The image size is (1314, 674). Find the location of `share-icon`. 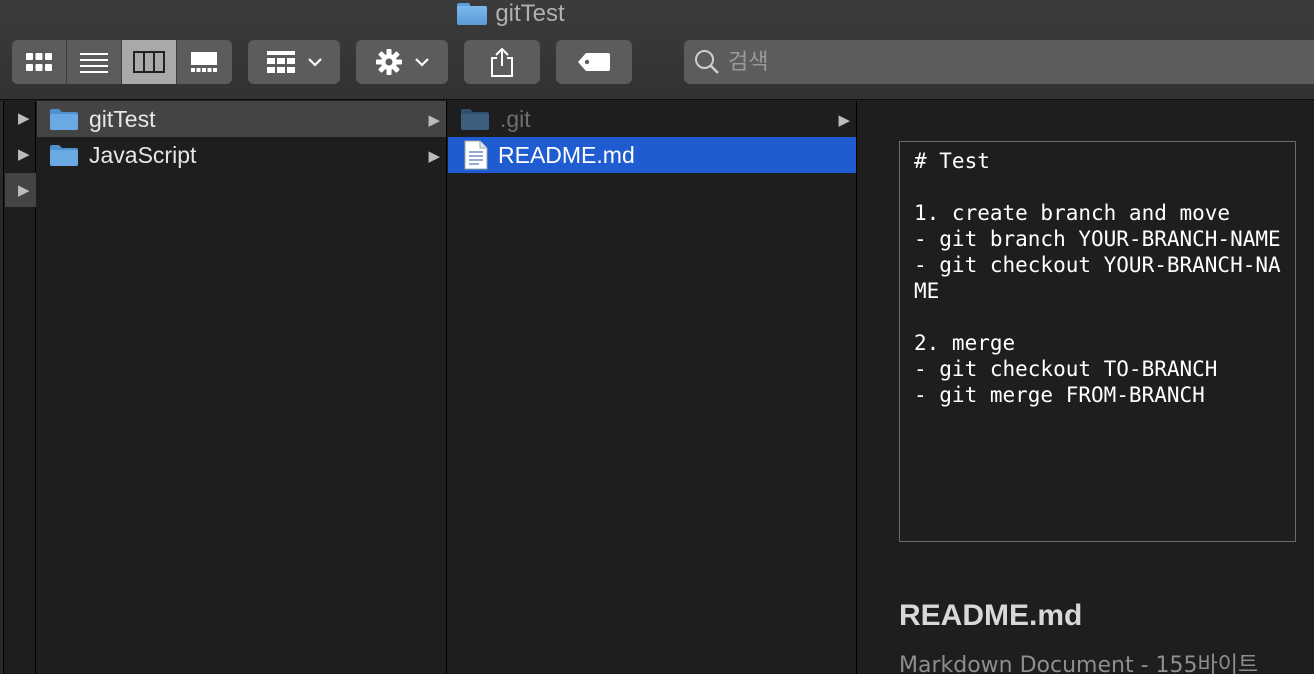

share-icon is located at coordinates (502, 62).